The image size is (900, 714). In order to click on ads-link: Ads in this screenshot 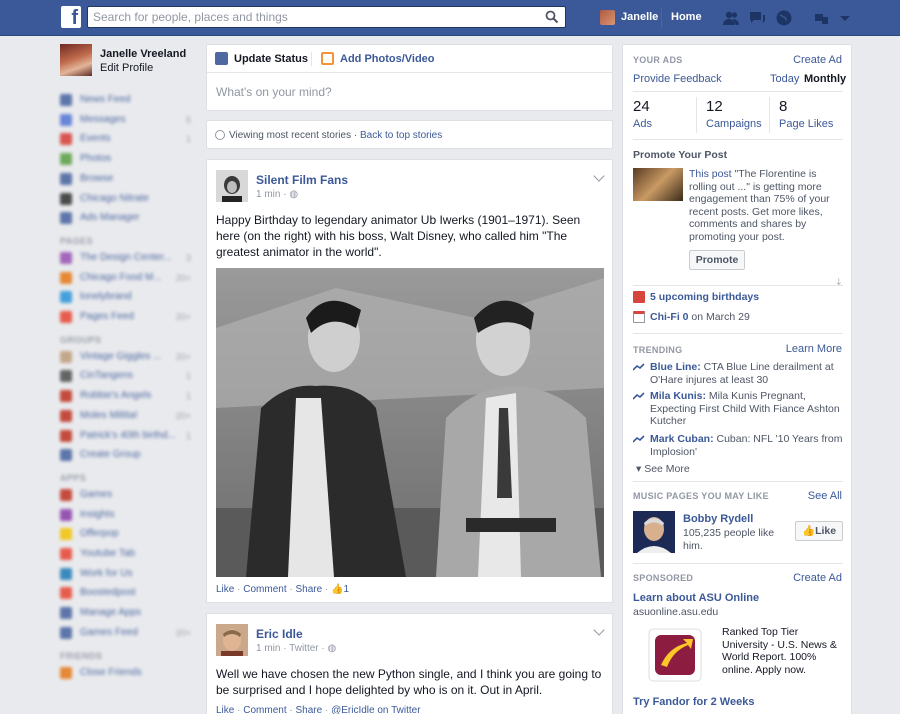, I will do `click(642, 124)`.